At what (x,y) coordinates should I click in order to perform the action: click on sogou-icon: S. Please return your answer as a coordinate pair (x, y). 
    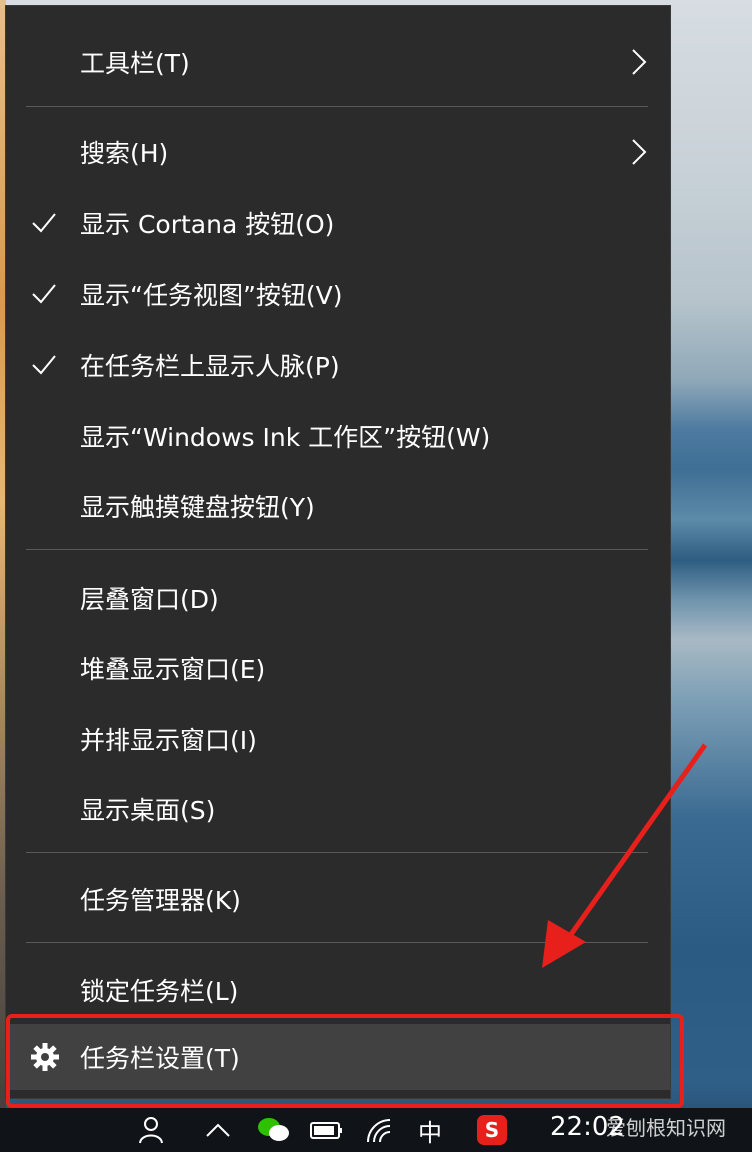
    Looking at the image, I should click on (492, 1130).